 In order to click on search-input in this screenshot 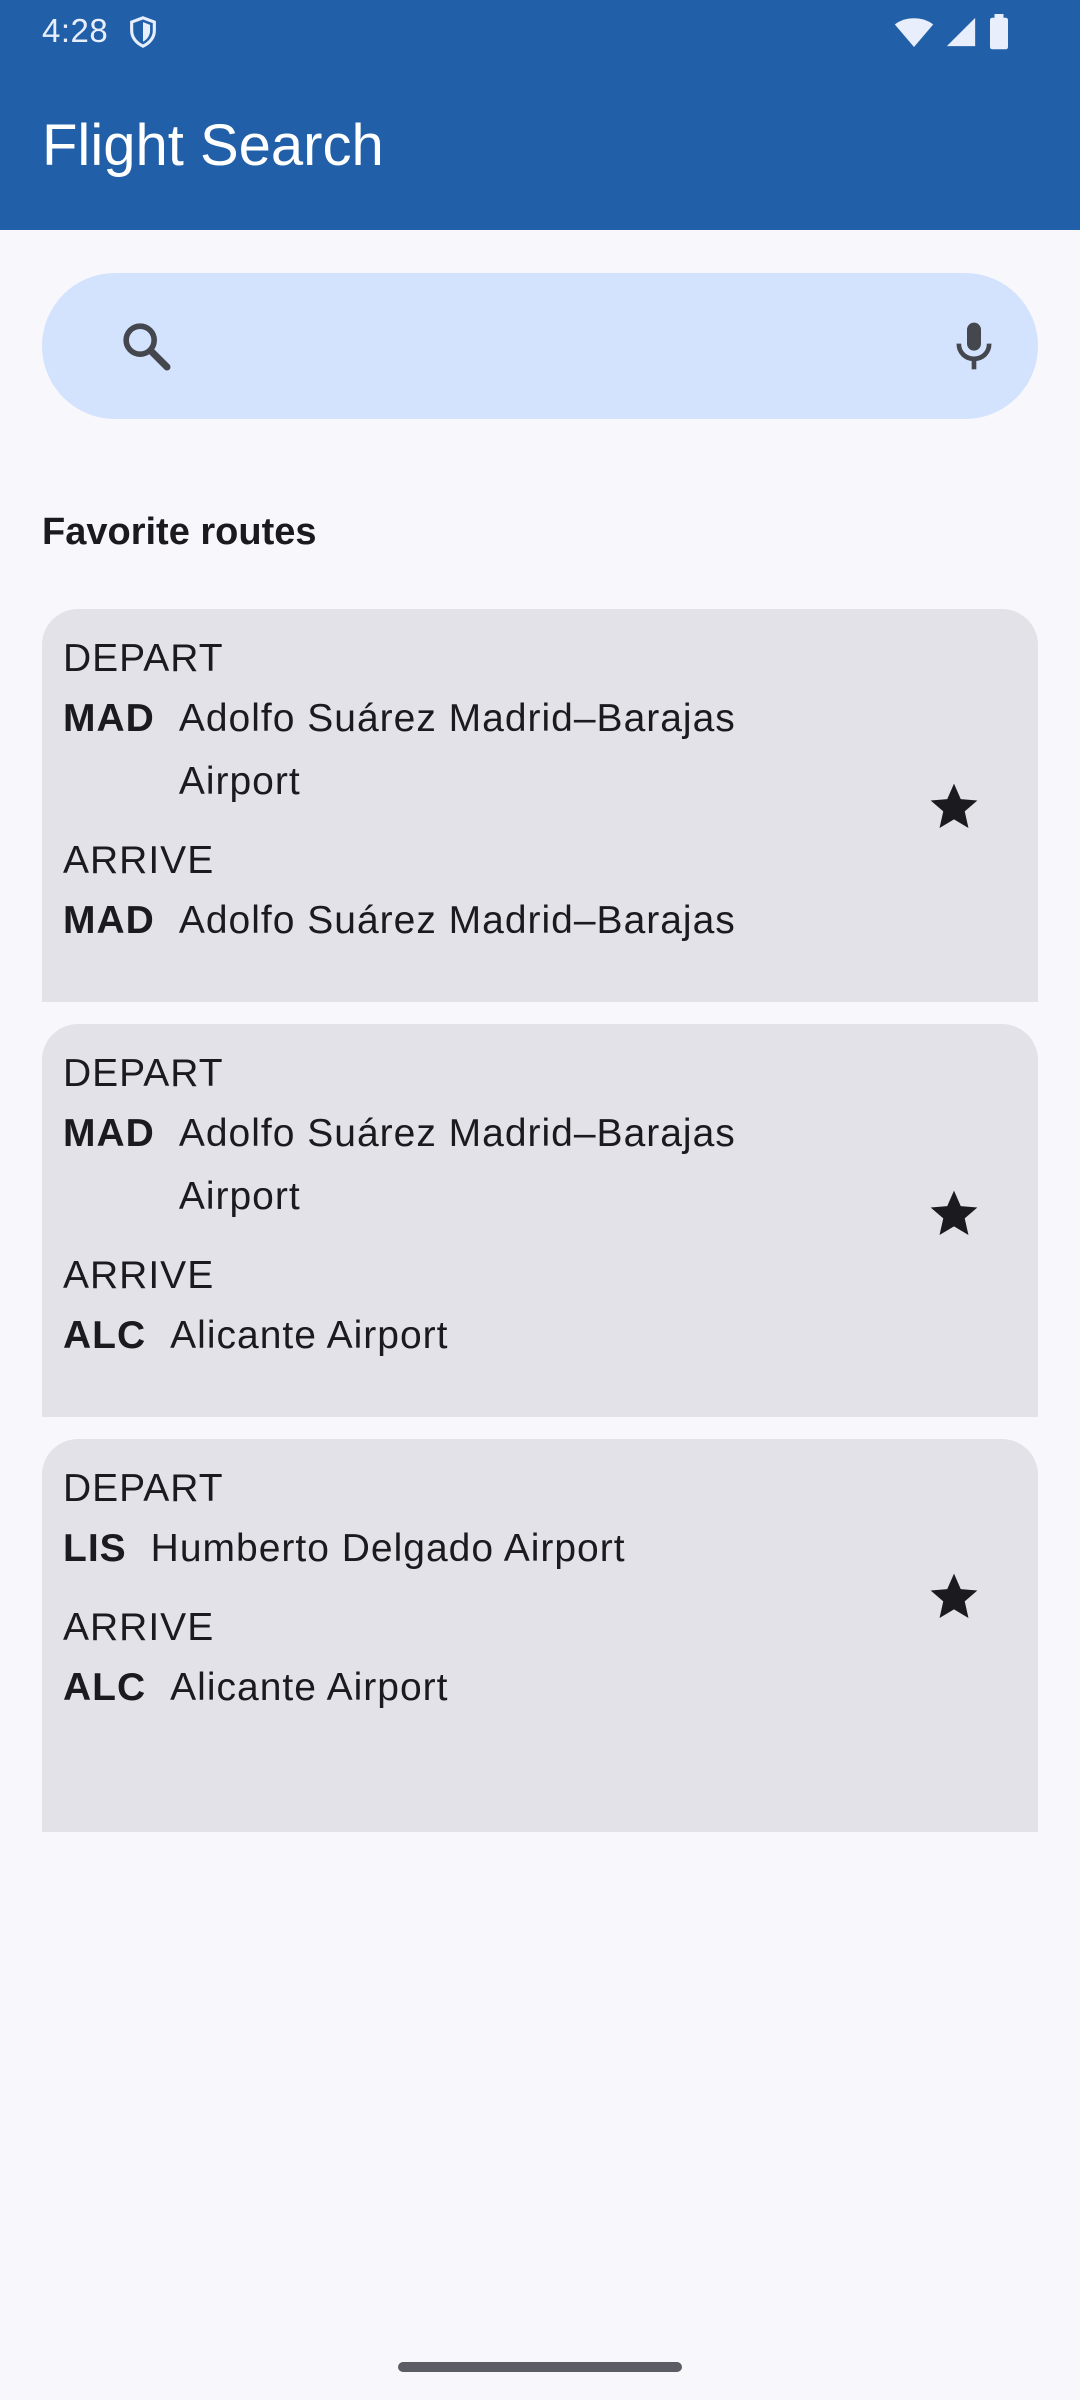, I will do `click(550, 346)`.